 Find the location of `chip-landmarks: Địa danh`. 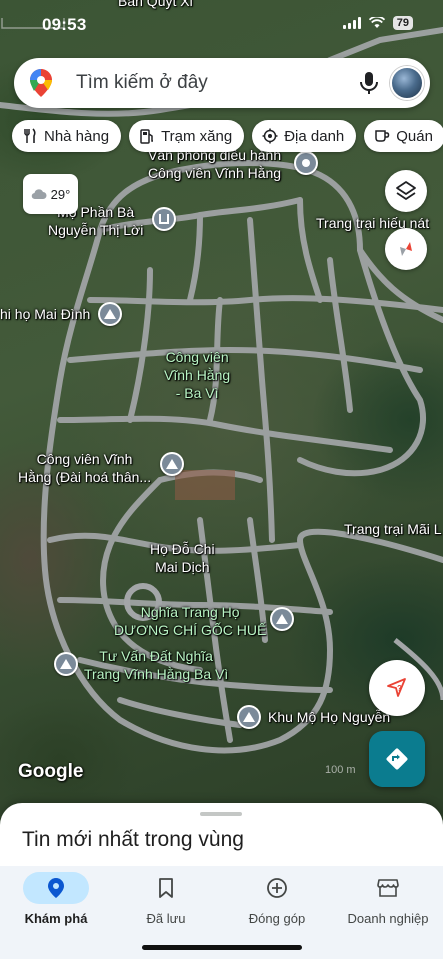

chip-landmarks: Địa danh is located at coordinates (304, 136).